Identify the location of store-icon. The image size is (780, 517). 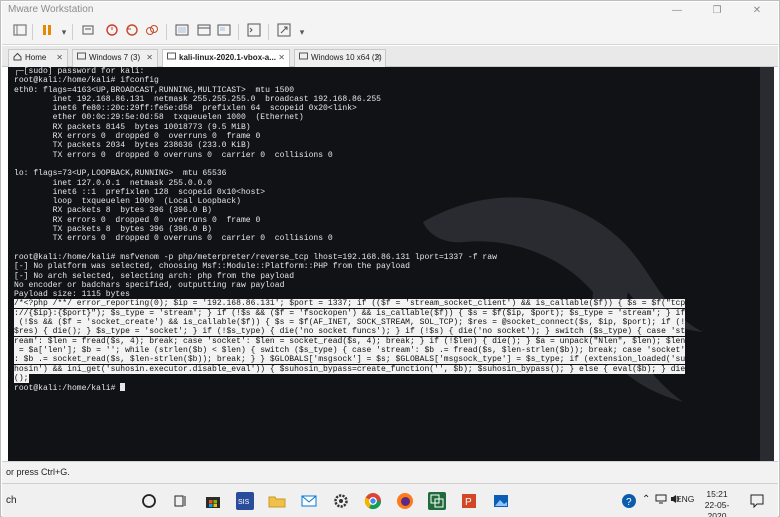
(213, 501).